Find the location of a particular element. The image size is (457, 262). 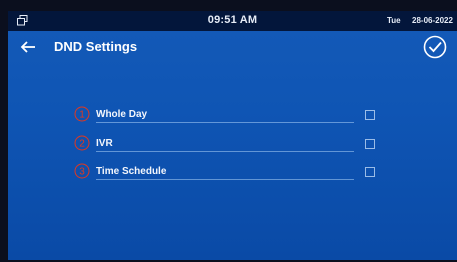

number-circle-icon: 2 is located at coordinates (82, 143).